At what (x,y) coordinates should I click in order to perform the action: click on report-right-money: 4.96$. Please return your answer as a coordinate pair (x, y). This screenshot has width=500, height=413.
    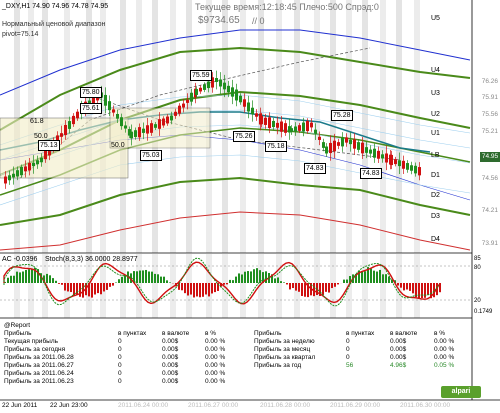
    Looking at the image, I should click on (398, 365).